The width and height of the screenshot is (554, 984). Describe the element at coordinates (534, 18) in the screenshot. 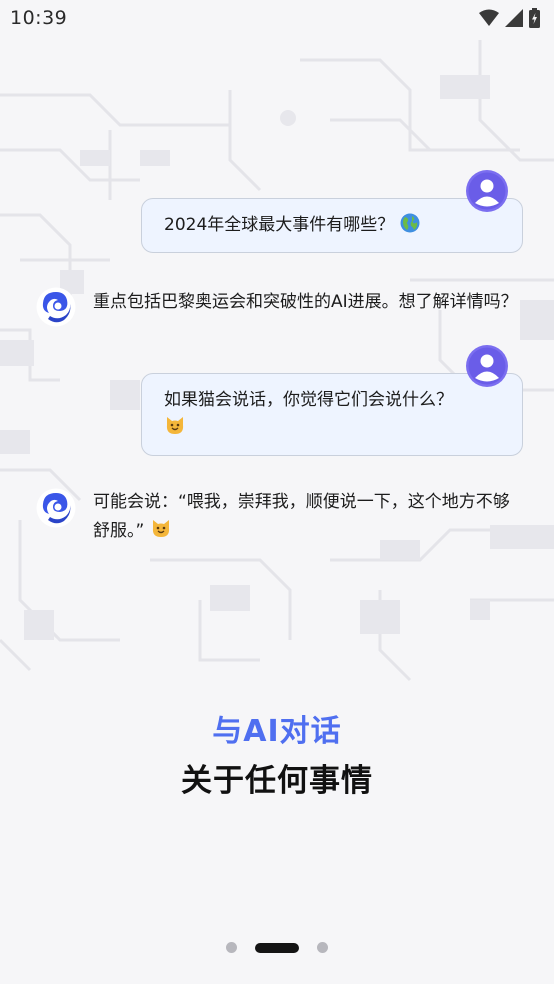

I see `battery-charging-icon` at that location.